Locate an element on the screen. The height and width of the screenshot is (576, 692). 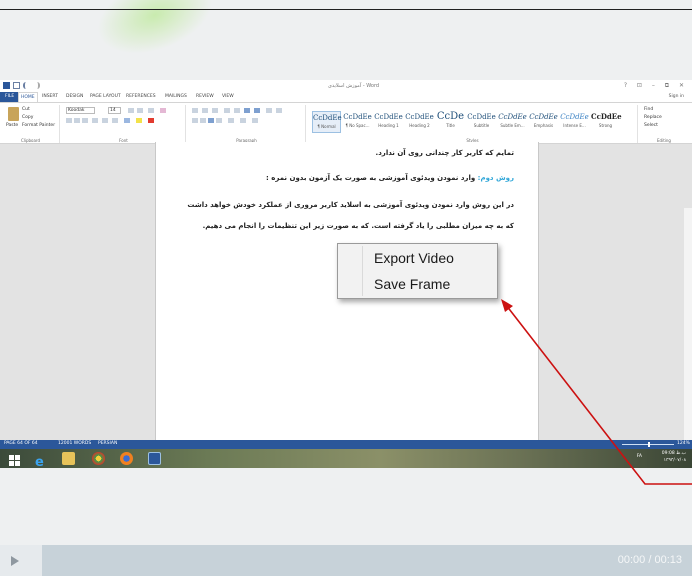
align-center-icon is located at coordinates (203, 120).